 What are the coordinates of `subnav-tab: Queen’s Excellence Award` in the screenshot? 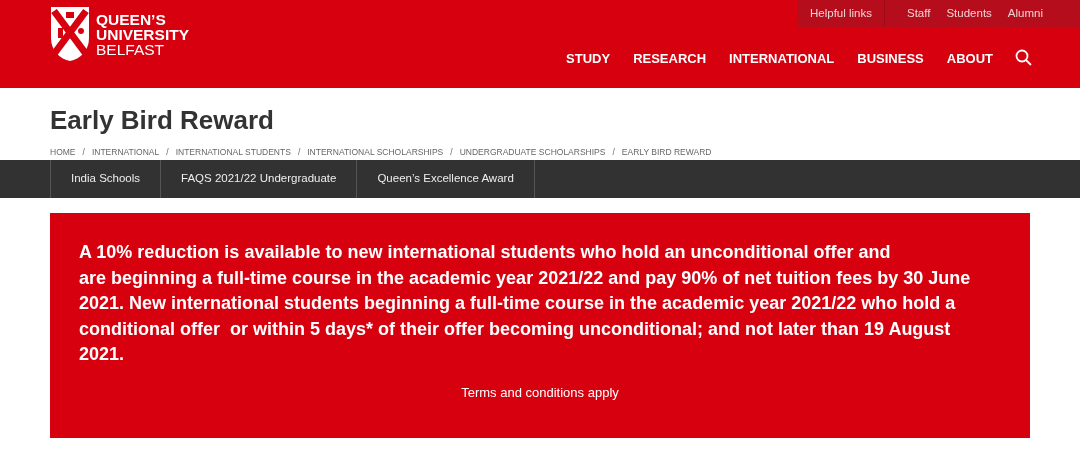 It's located at (446, 179).